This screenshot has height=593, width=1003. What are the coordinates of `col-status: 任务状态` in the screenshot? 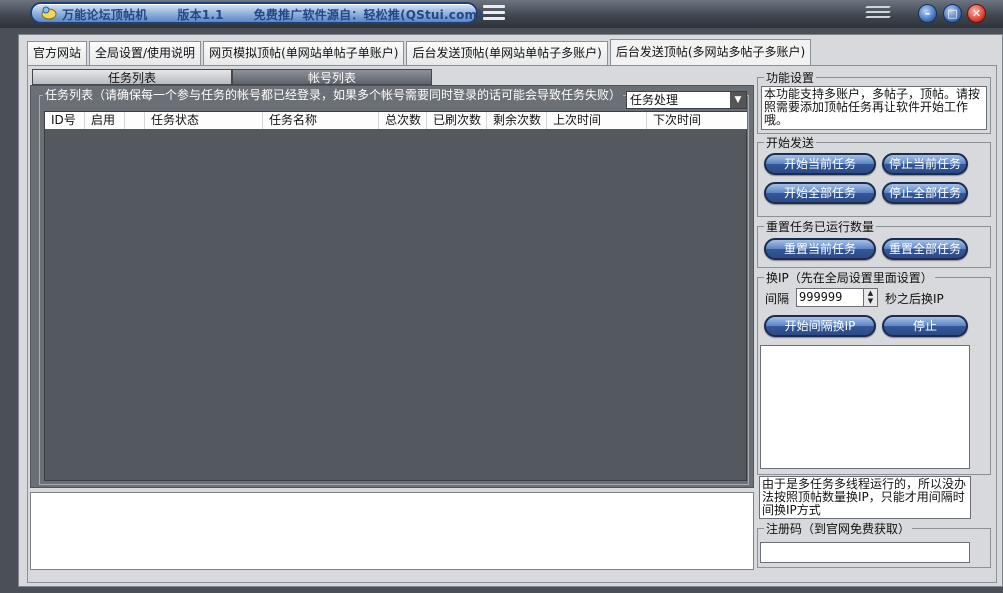 It's located at (204, 120).